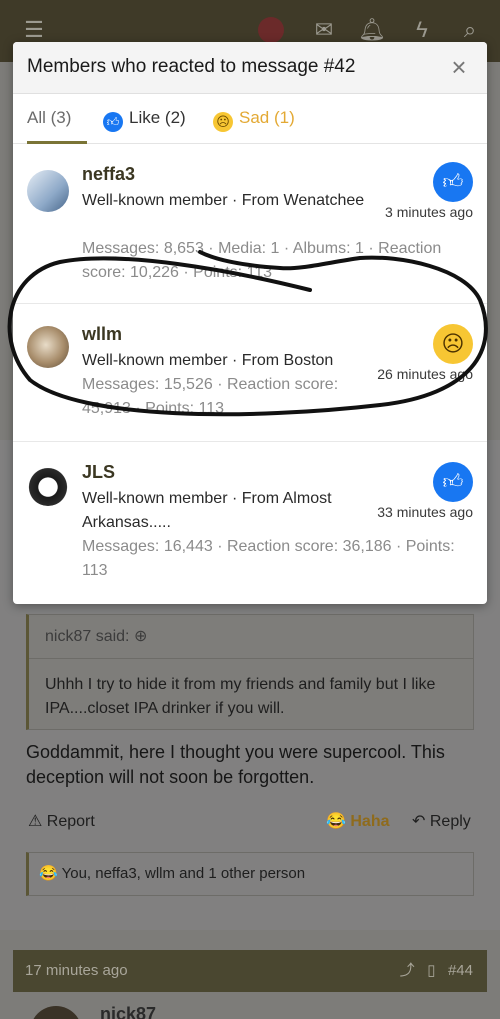 Image resolution: width=500 pixels, height=1019 pixels. What do you see at coordinates (140, 636) in the screenshot?
I see `arrow-up-circle-icon: ⊕` at bounding box center [140, 636].